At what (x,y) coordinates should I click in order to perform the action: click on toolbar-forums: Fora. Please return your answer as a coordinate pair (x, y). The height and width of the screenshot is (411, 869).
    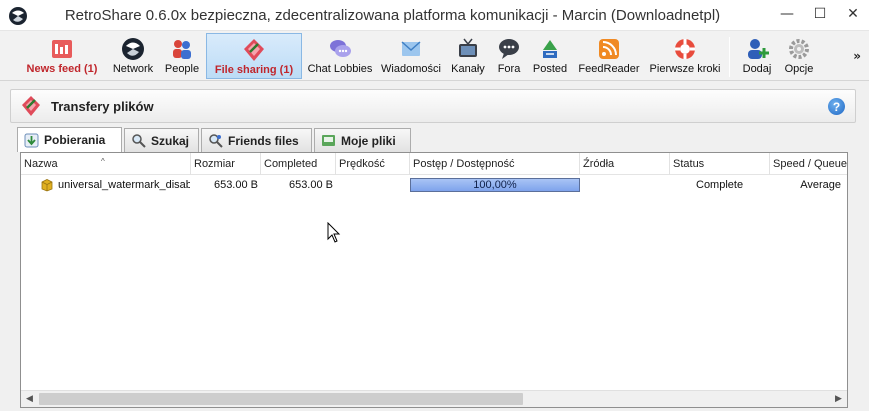
    Looking at the image, I should click on (509, 56).